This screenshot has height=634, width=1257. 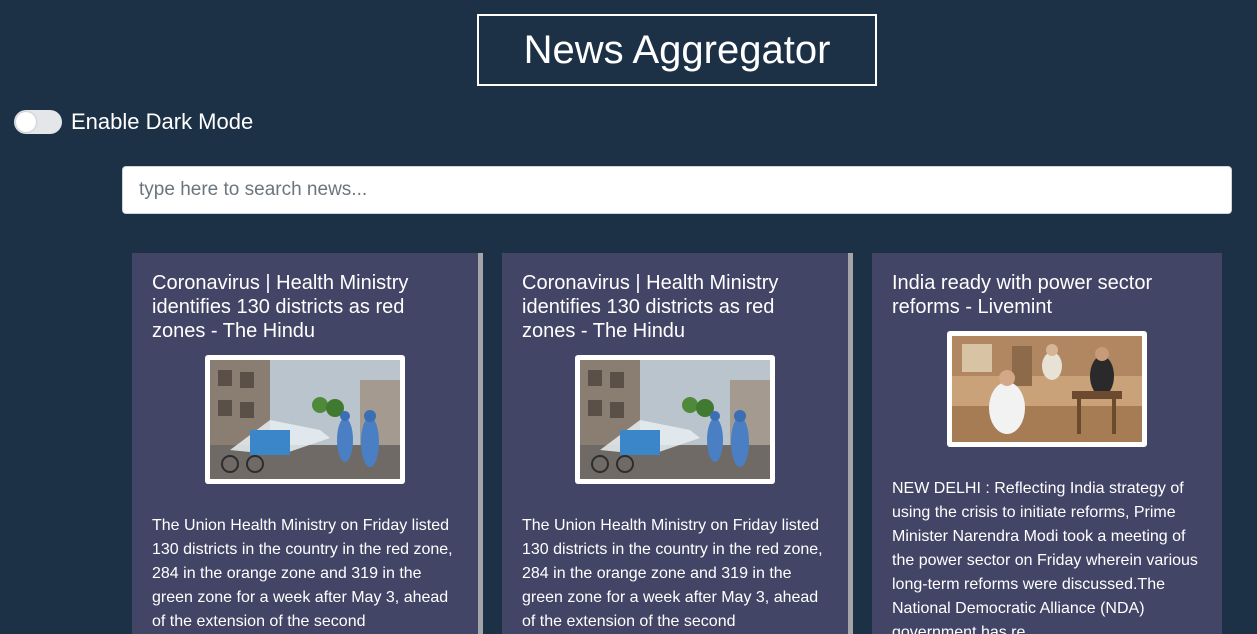 I want to click on dark-mode-row: Enable Dark Mode, so click(x=133, y=122).